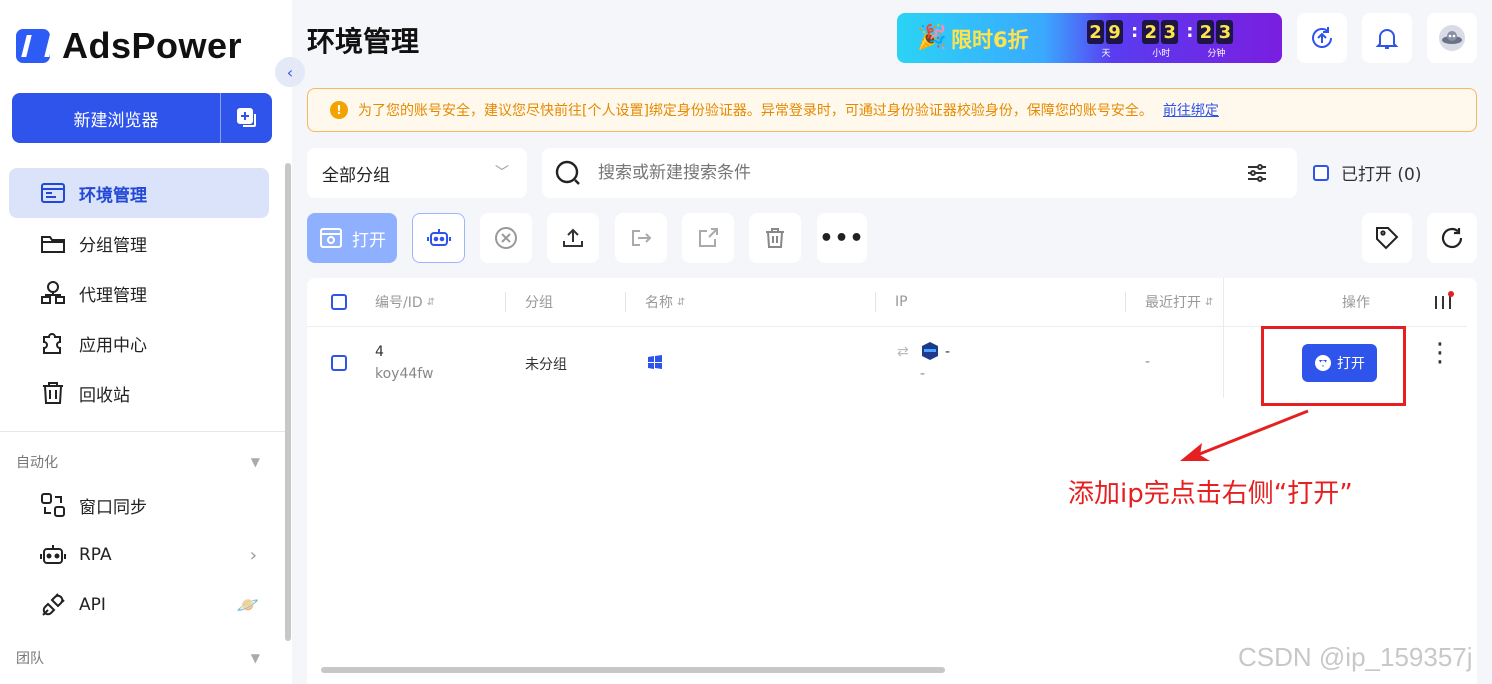  I want to click on trash-icon, so click(53, 393).